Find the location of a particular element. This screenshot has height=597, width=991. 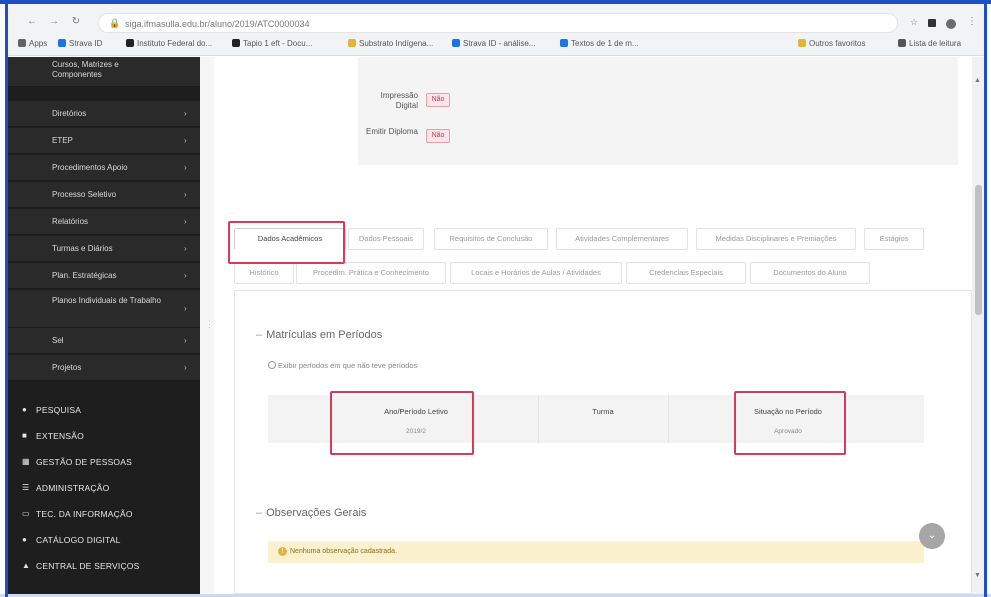

sidebar-item-administracao: ☰ ADMINISTRAÇÃO is located at coordinates (104, 488).